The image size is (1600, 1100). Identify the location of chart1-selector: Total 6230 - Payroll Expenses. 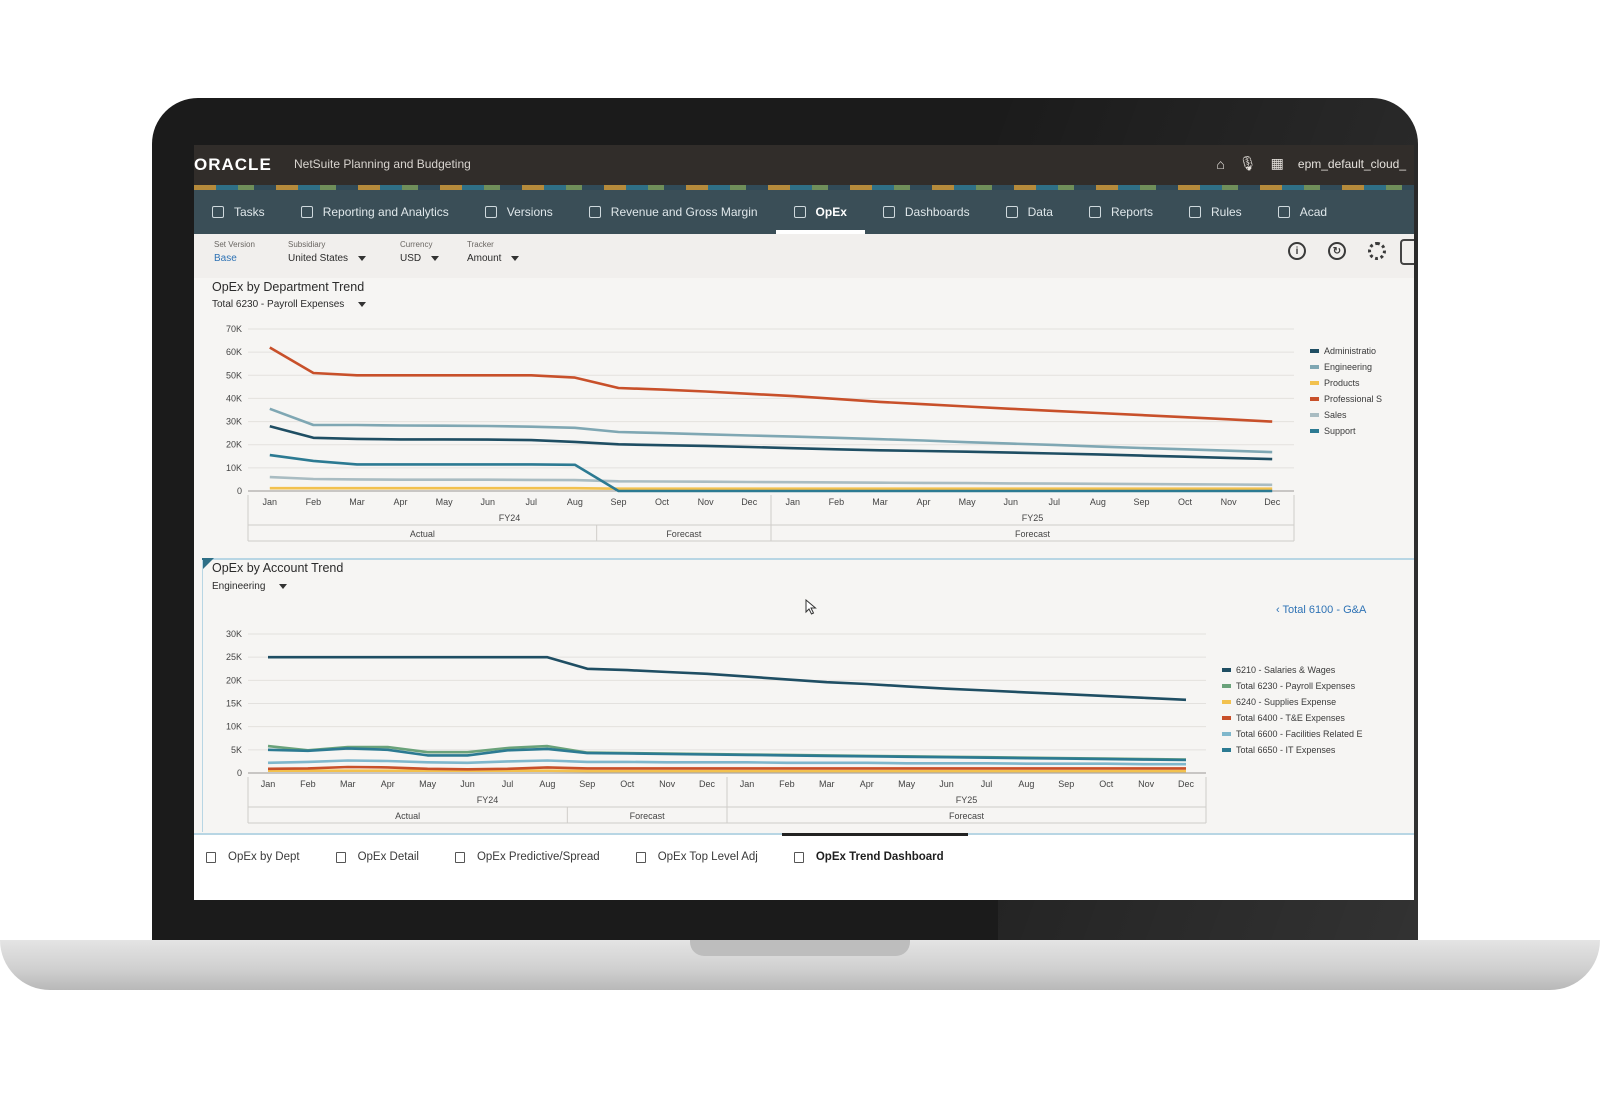
(289, 304).